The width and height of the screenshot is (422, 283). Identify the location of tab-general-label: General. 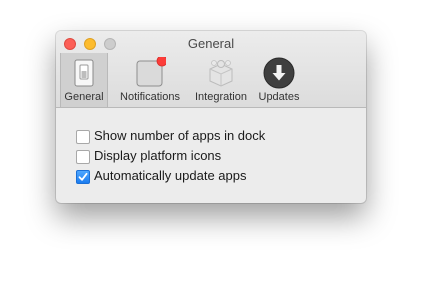
(84, 97).